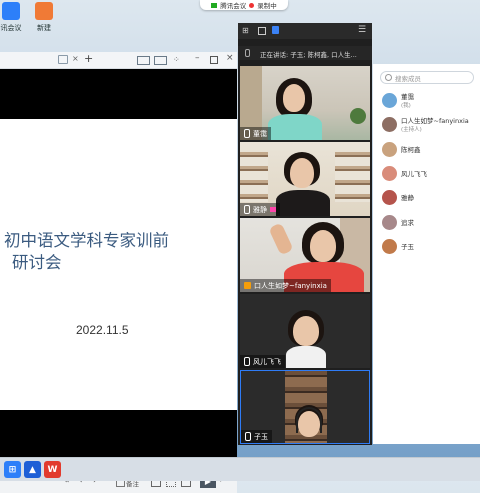 The width and height of the screenshot is (480, 493). What do you see at coordinates (305, 31) in the screenshot?
I see `video-panel-header: ⊞ ☰` at bounding box center [305, 31].